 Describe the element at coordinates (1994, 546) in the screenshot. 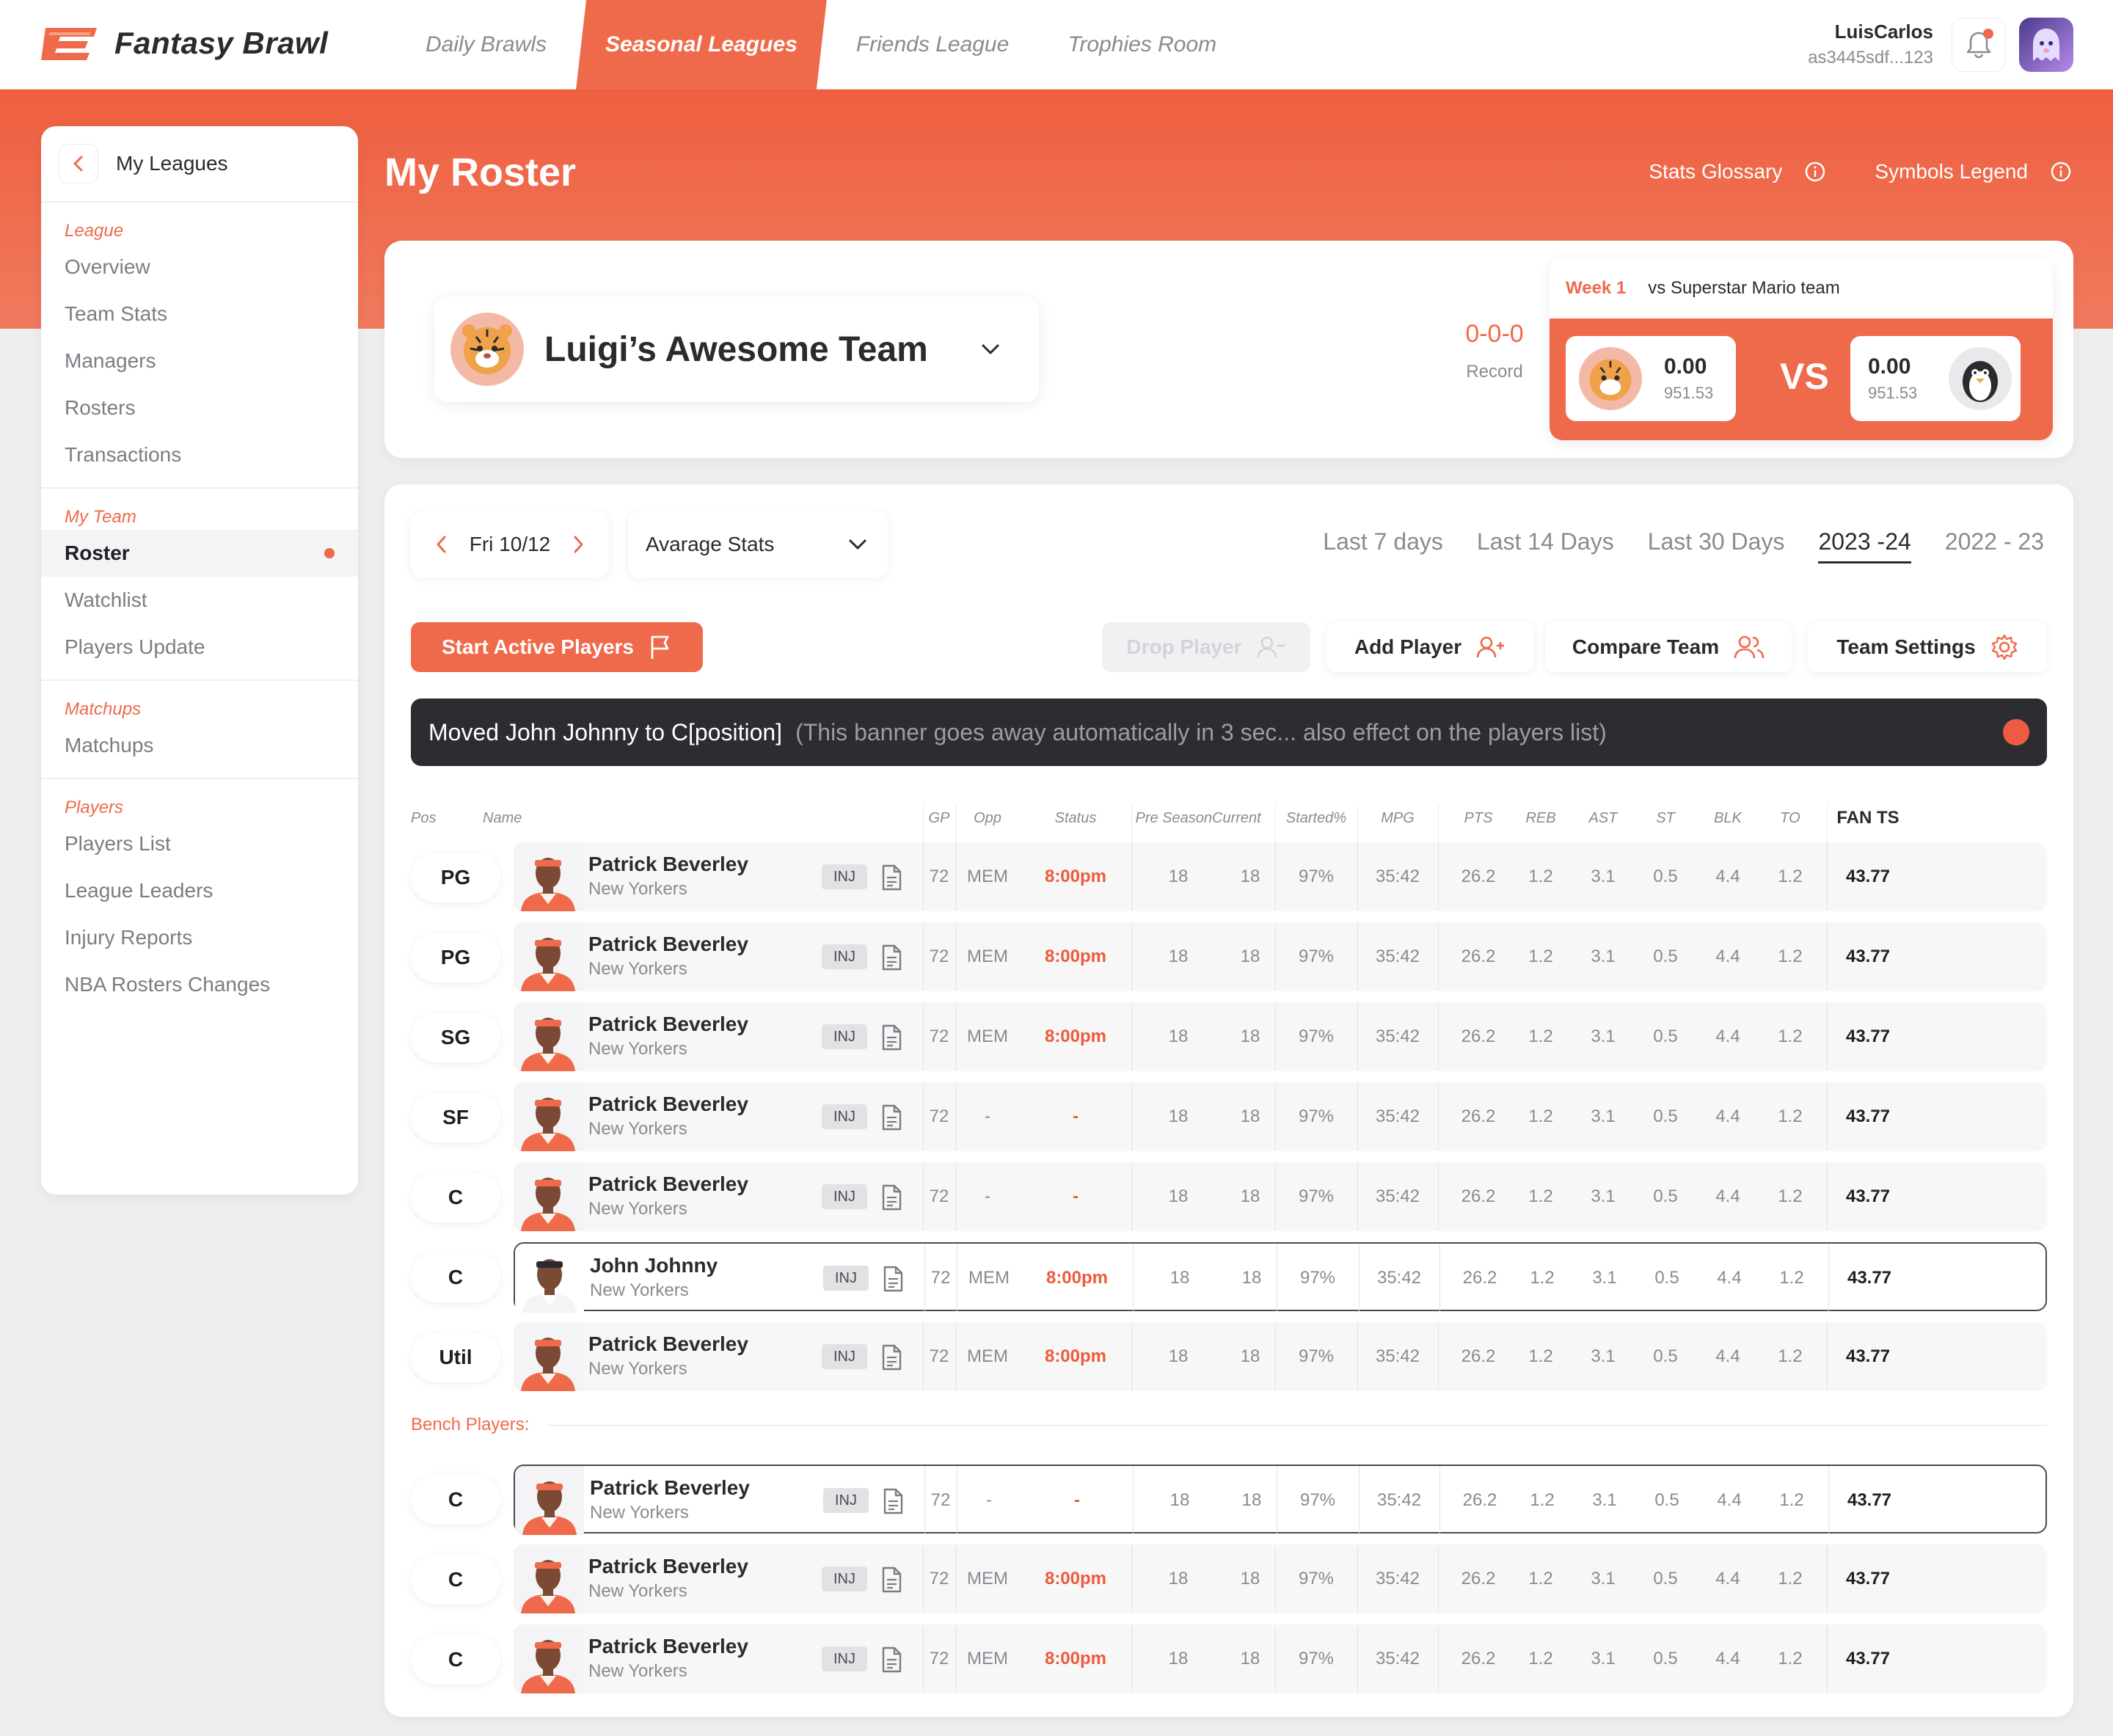

I see `period-2022-23: 2022 - 23` at that location.